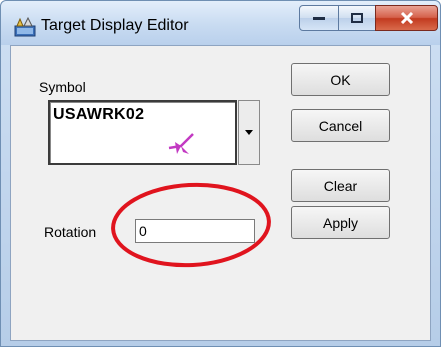 The height and width of the screenshot is (347, 441). Describe the element at coordinates (99, 114) in the screenshot. I see `symbol-value: USAWRK02` at that location.